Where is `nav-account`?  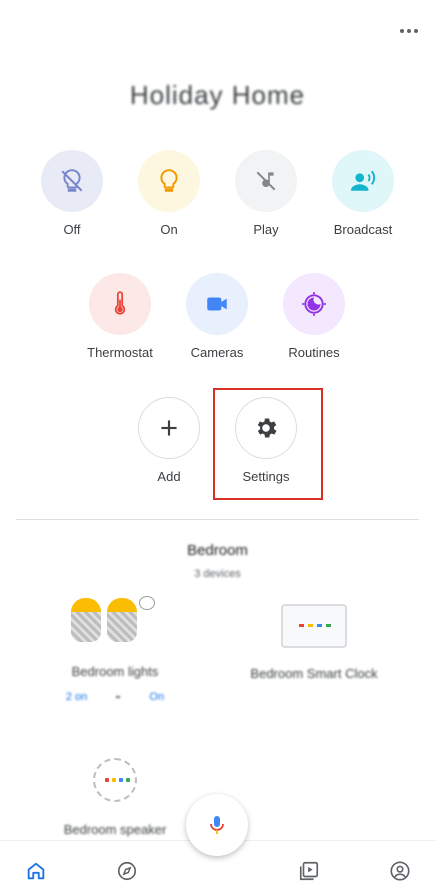
nav-account is located at coordinates (400, 871).